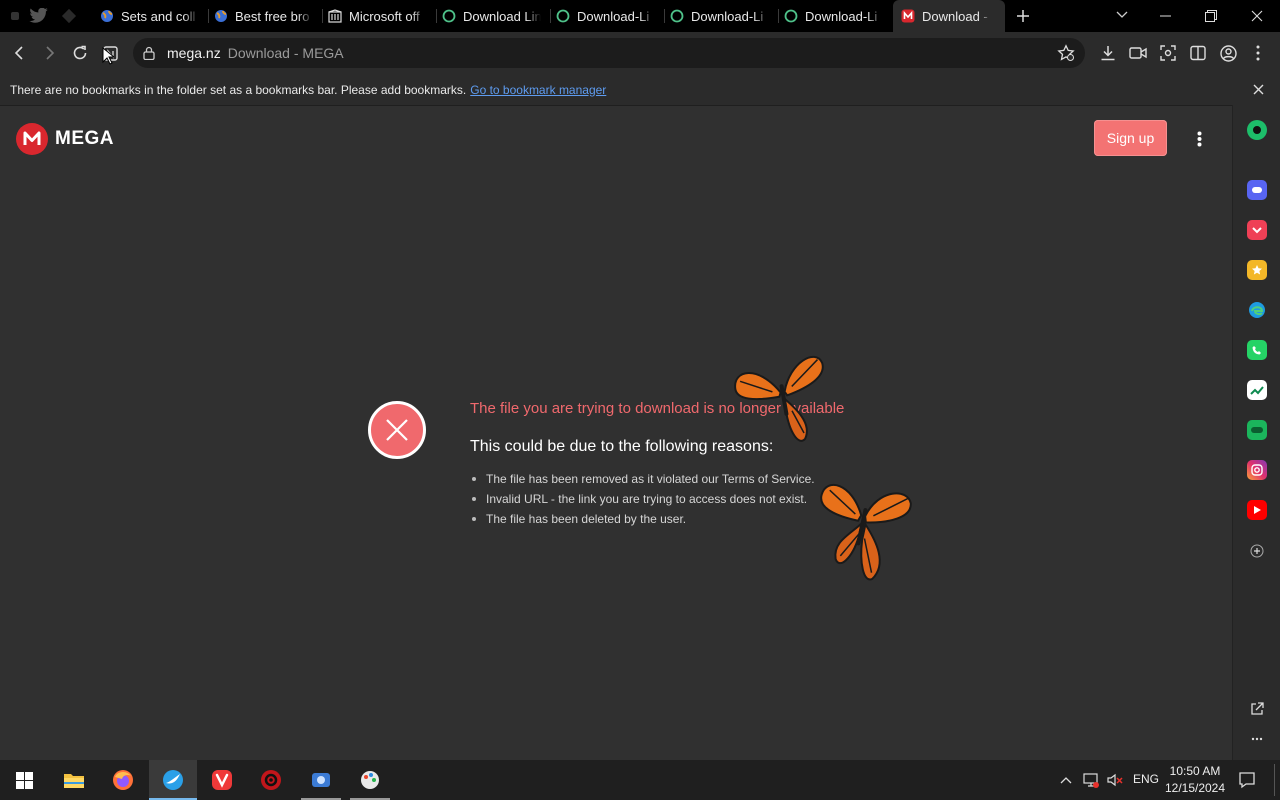 Image resolution: width=1280 pixels, height=800 pixels. Describe the element at coordinates (1257, 270) in the screenshot. I see `sidebar-favorites-button` at that location.